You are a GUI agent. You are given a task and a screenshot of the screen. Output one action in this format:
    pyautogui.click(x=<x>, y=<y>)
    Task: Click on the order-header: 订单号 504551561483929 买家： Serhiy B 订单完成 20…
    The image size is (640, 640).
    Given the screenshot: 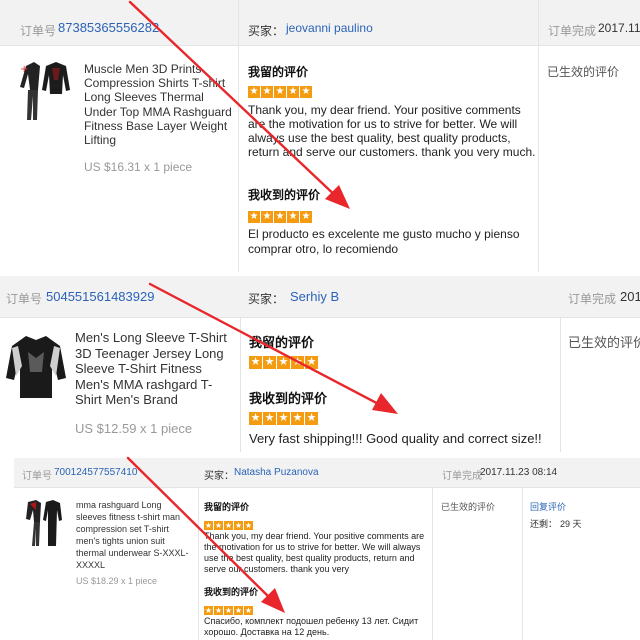 What is the action you would take?
    pyautogui.click(x=320, y=297)
    